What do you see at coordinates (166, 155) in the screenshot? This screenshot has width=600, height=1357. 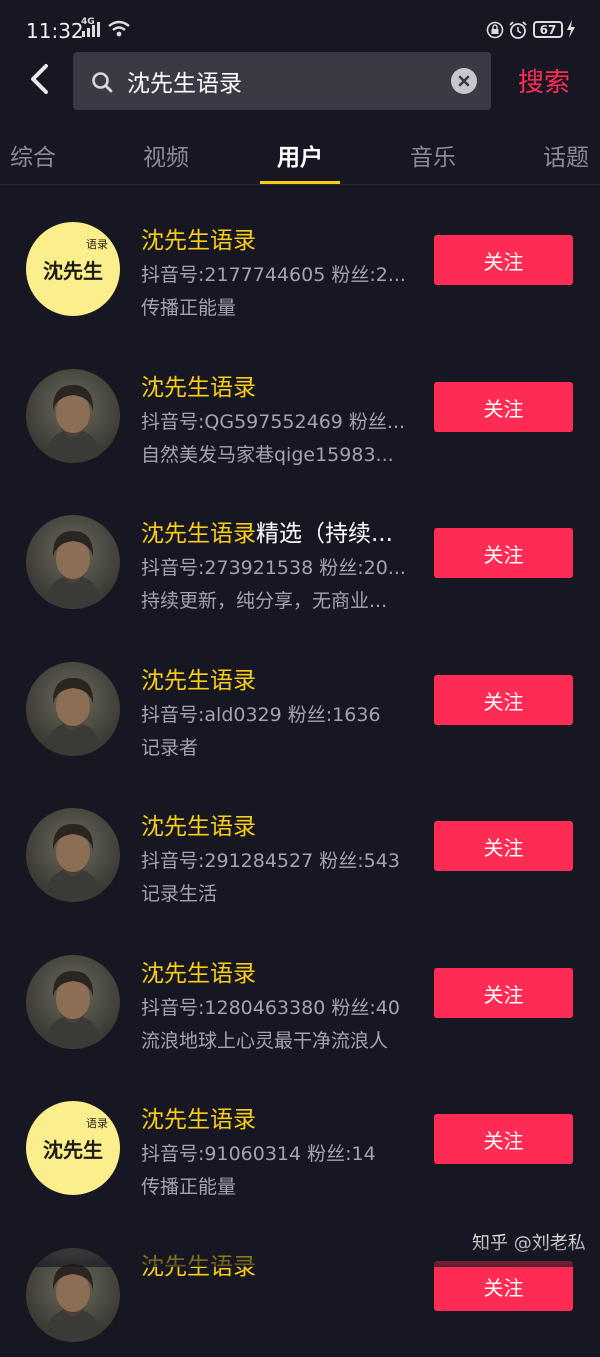 I see `tab-videos: 视频` at bounding box center [166, 155].